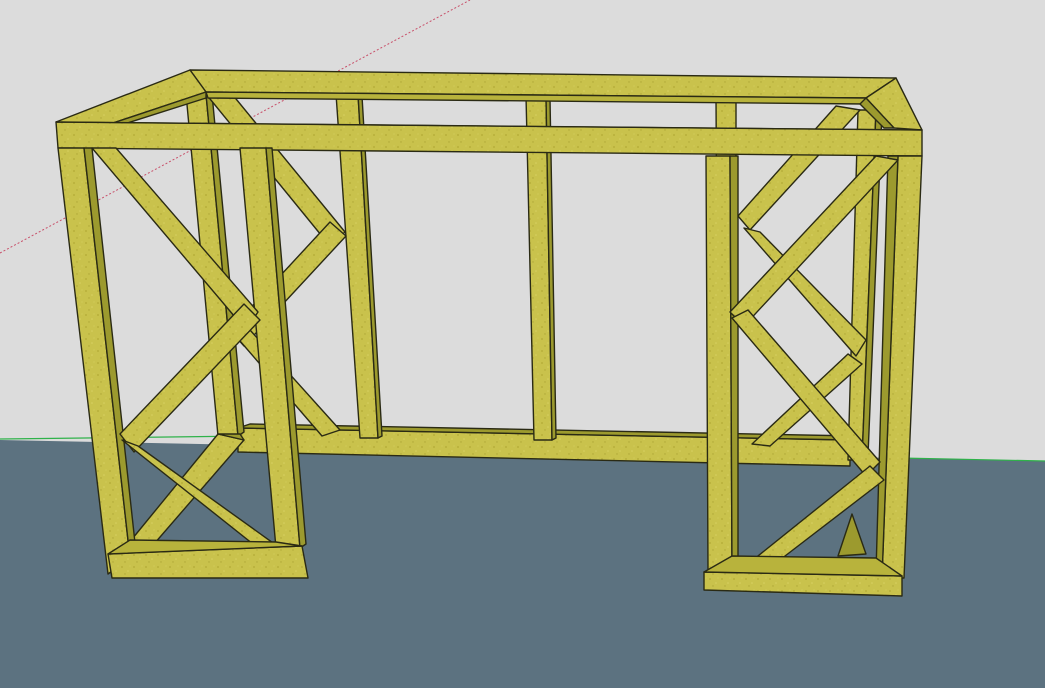 This screenshot has width=1045, height=688. What do you see at coordinates (719, 363) in the screenshot?
I see `front-right-inner-post` at bounding box center [719, 363].